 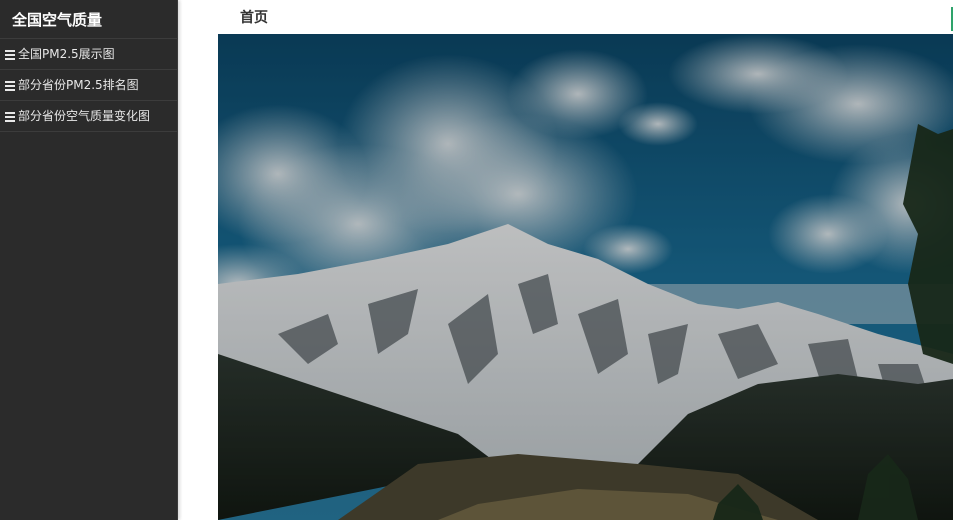 What do you see at coordinates (66, 54) in the screenshot?
I see `sidebar-item-label: 全国PM2.5展示图` at bounding box center [66, 54].